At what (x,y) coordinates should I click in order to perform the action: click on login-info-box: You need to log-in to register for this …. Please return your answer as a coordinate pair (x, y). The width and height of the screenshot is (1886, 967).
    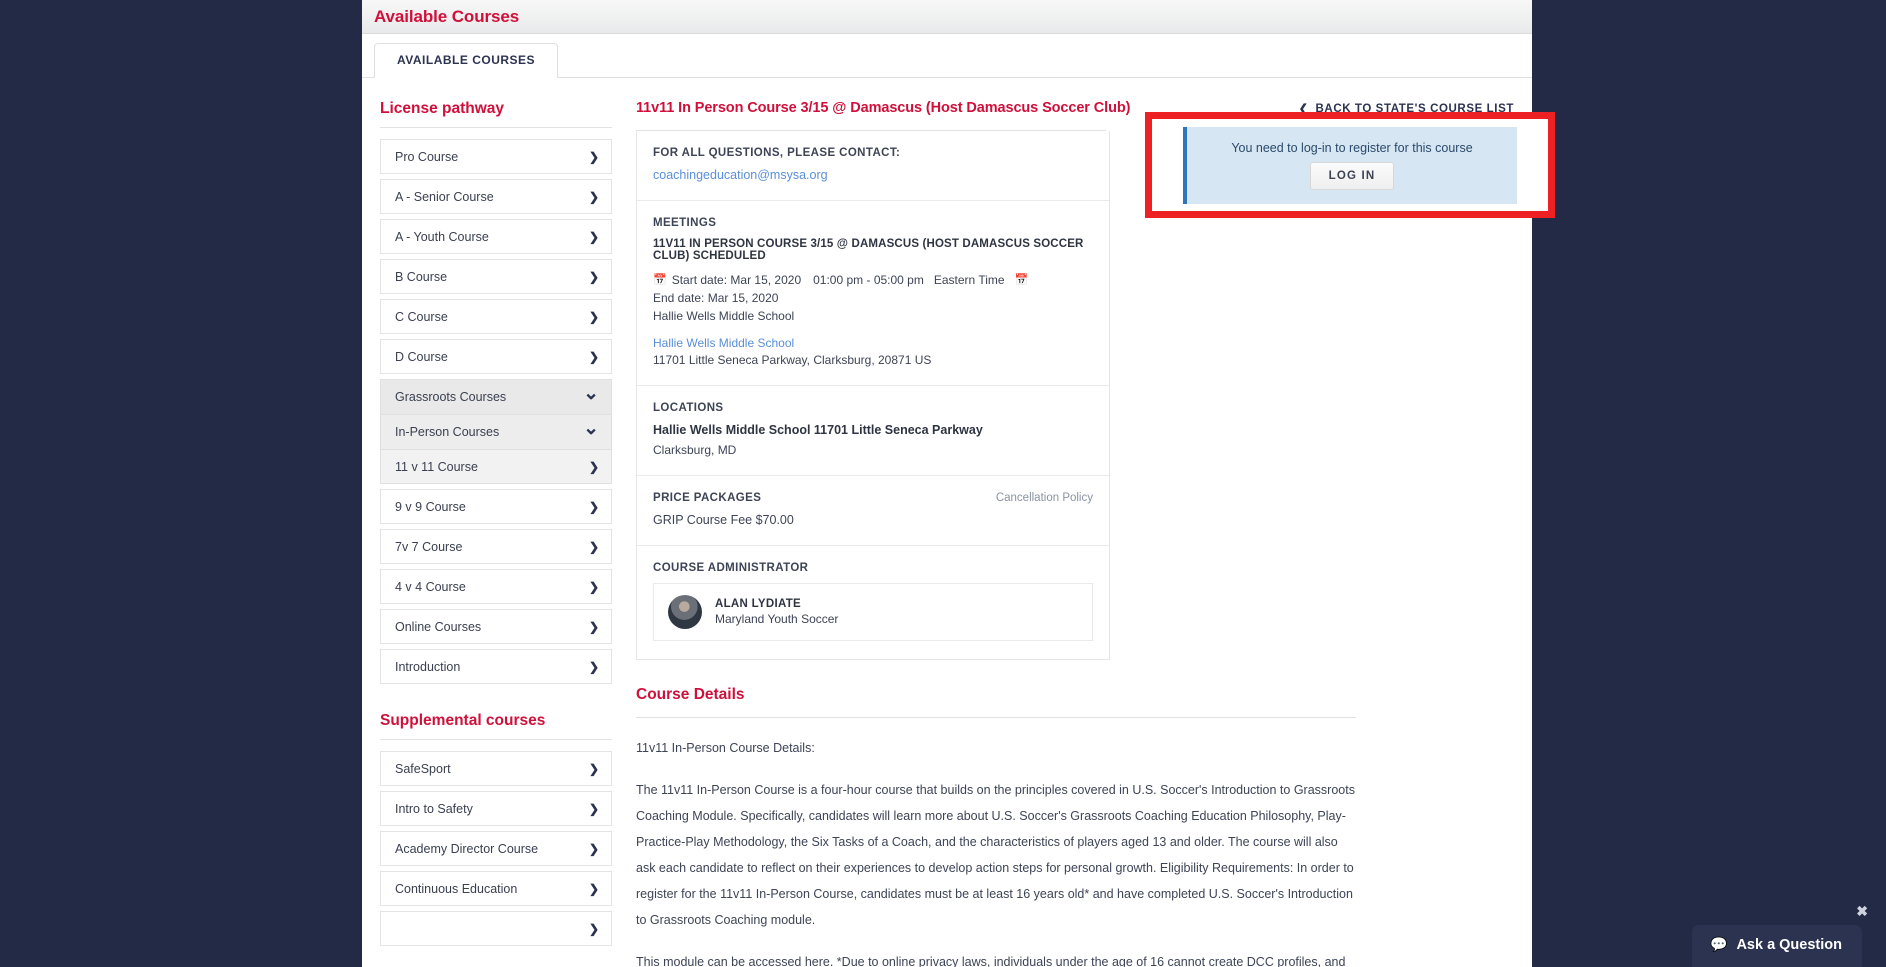
    Looking at the image, I should click on (1350, 165).